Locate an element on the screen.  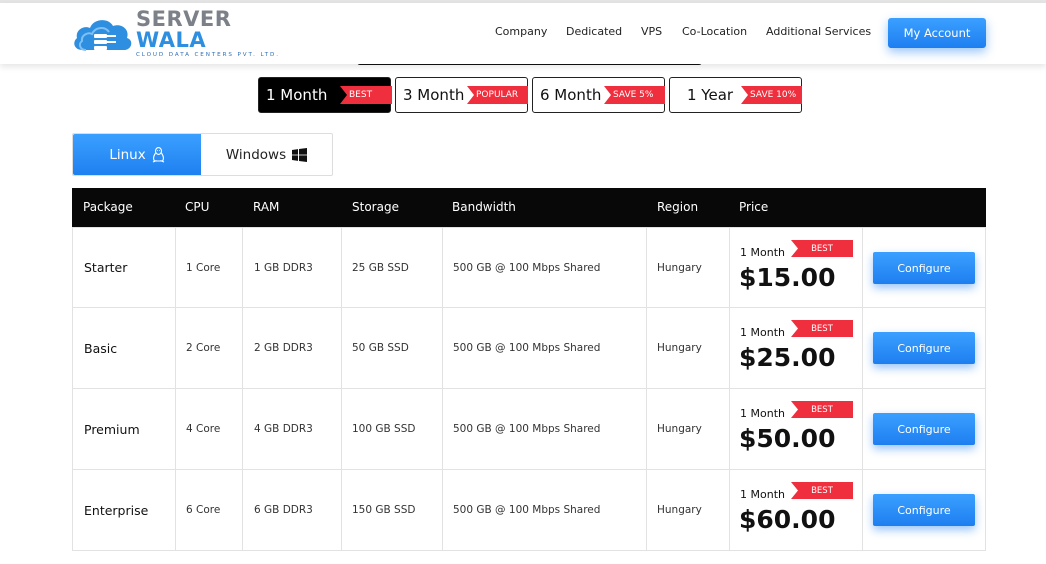
package-name: Enterprise is located at coordinates (116, 510).